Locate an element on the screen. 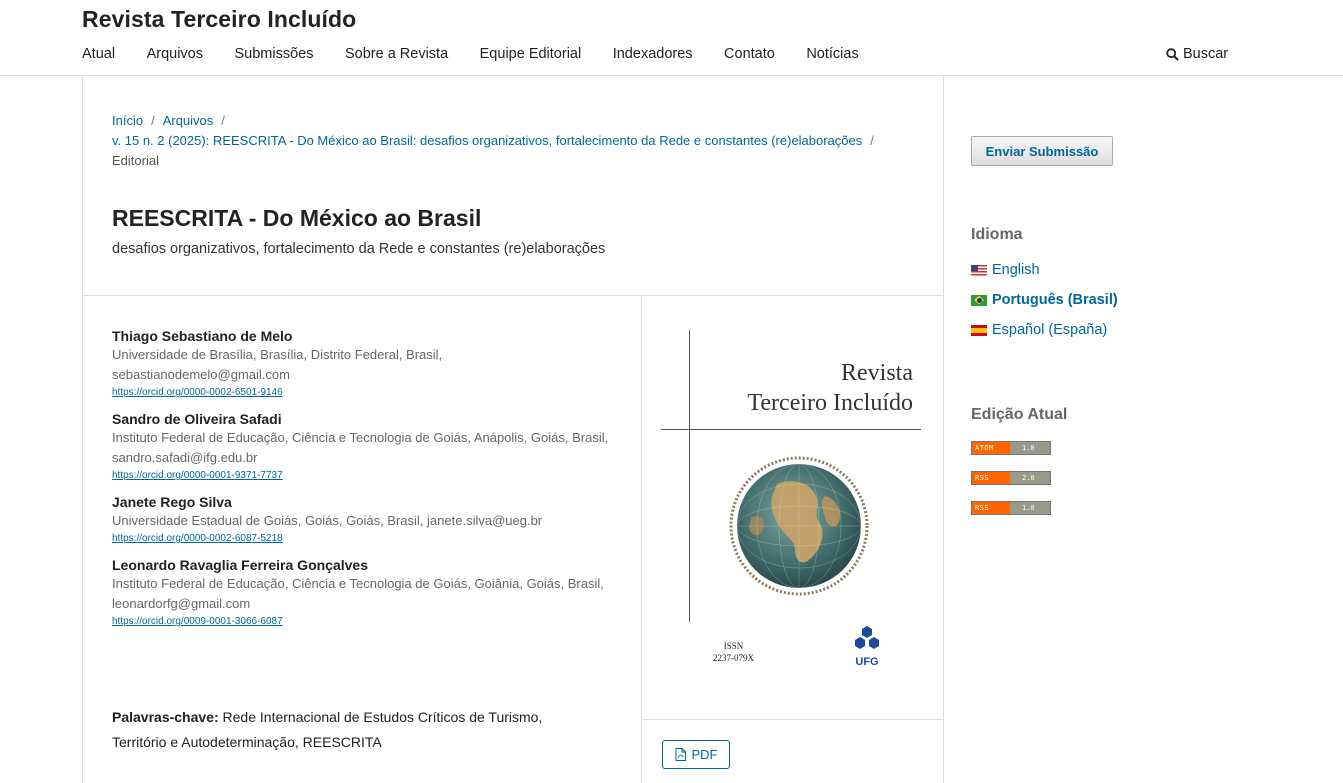  nav-item-noticias: Notícias is located at coordinates (832, 54).